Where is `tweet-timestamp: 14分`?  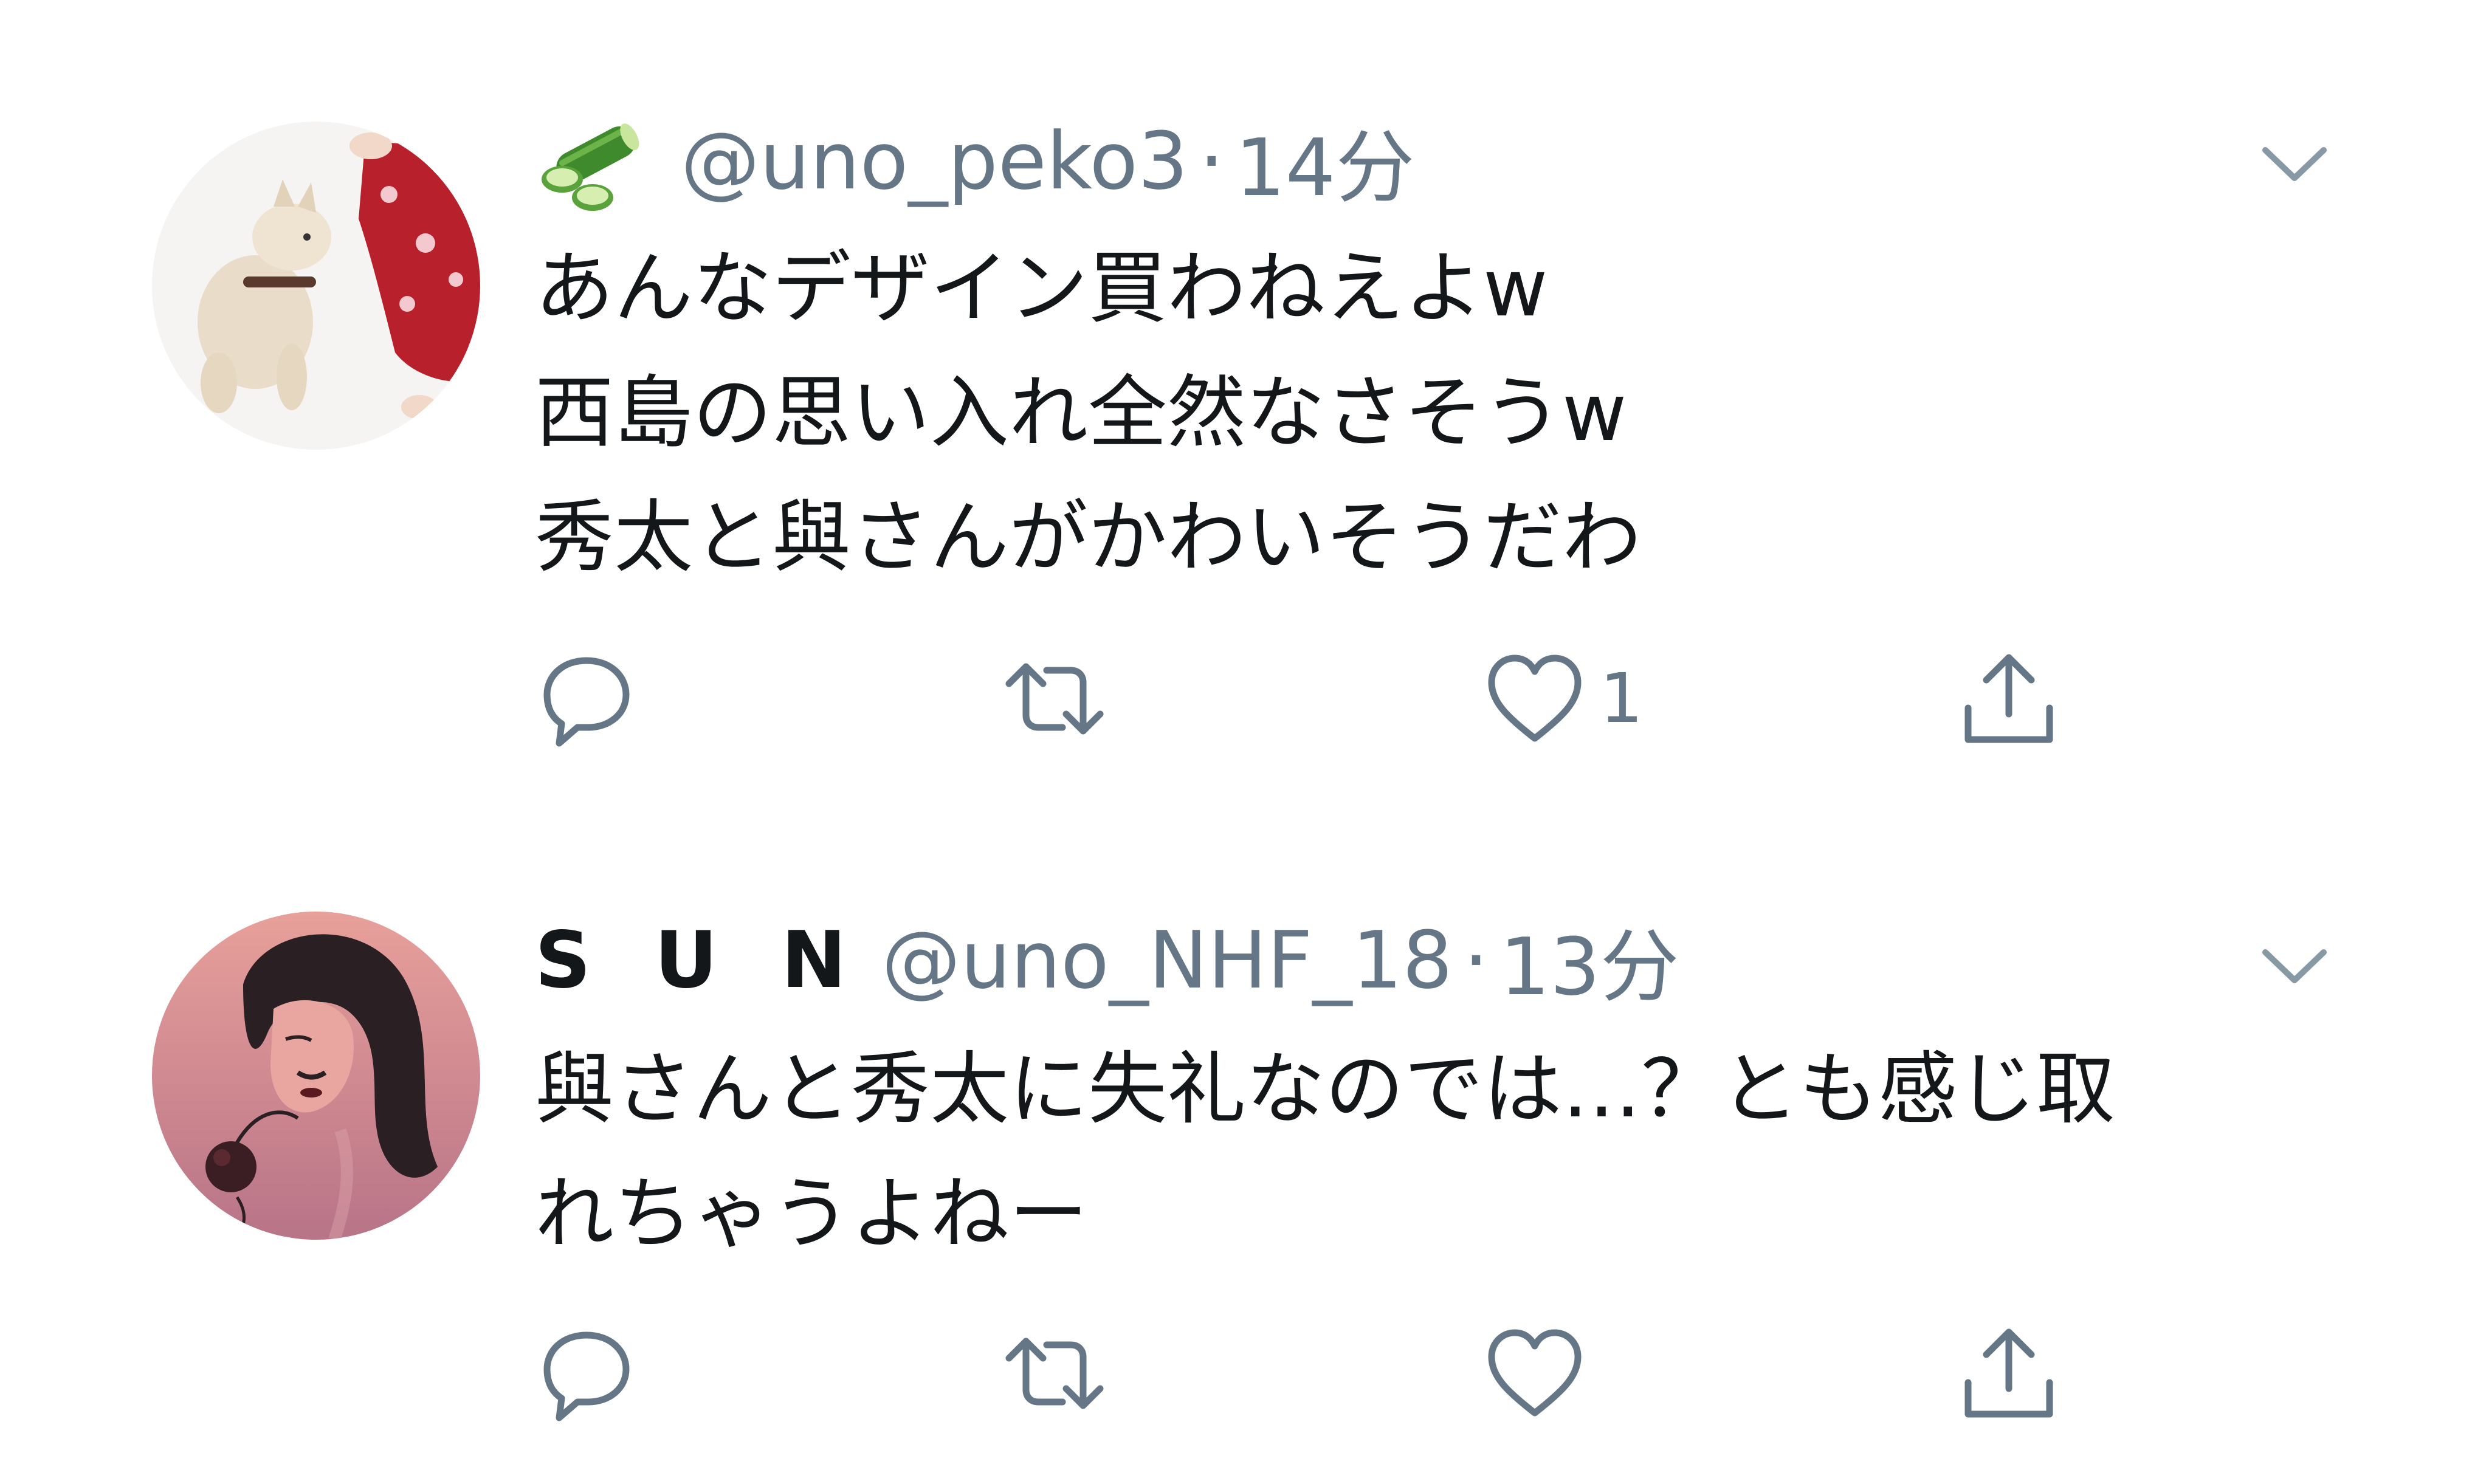 tweet-timestamp: 14分 is located at coordinates (1324, 161).